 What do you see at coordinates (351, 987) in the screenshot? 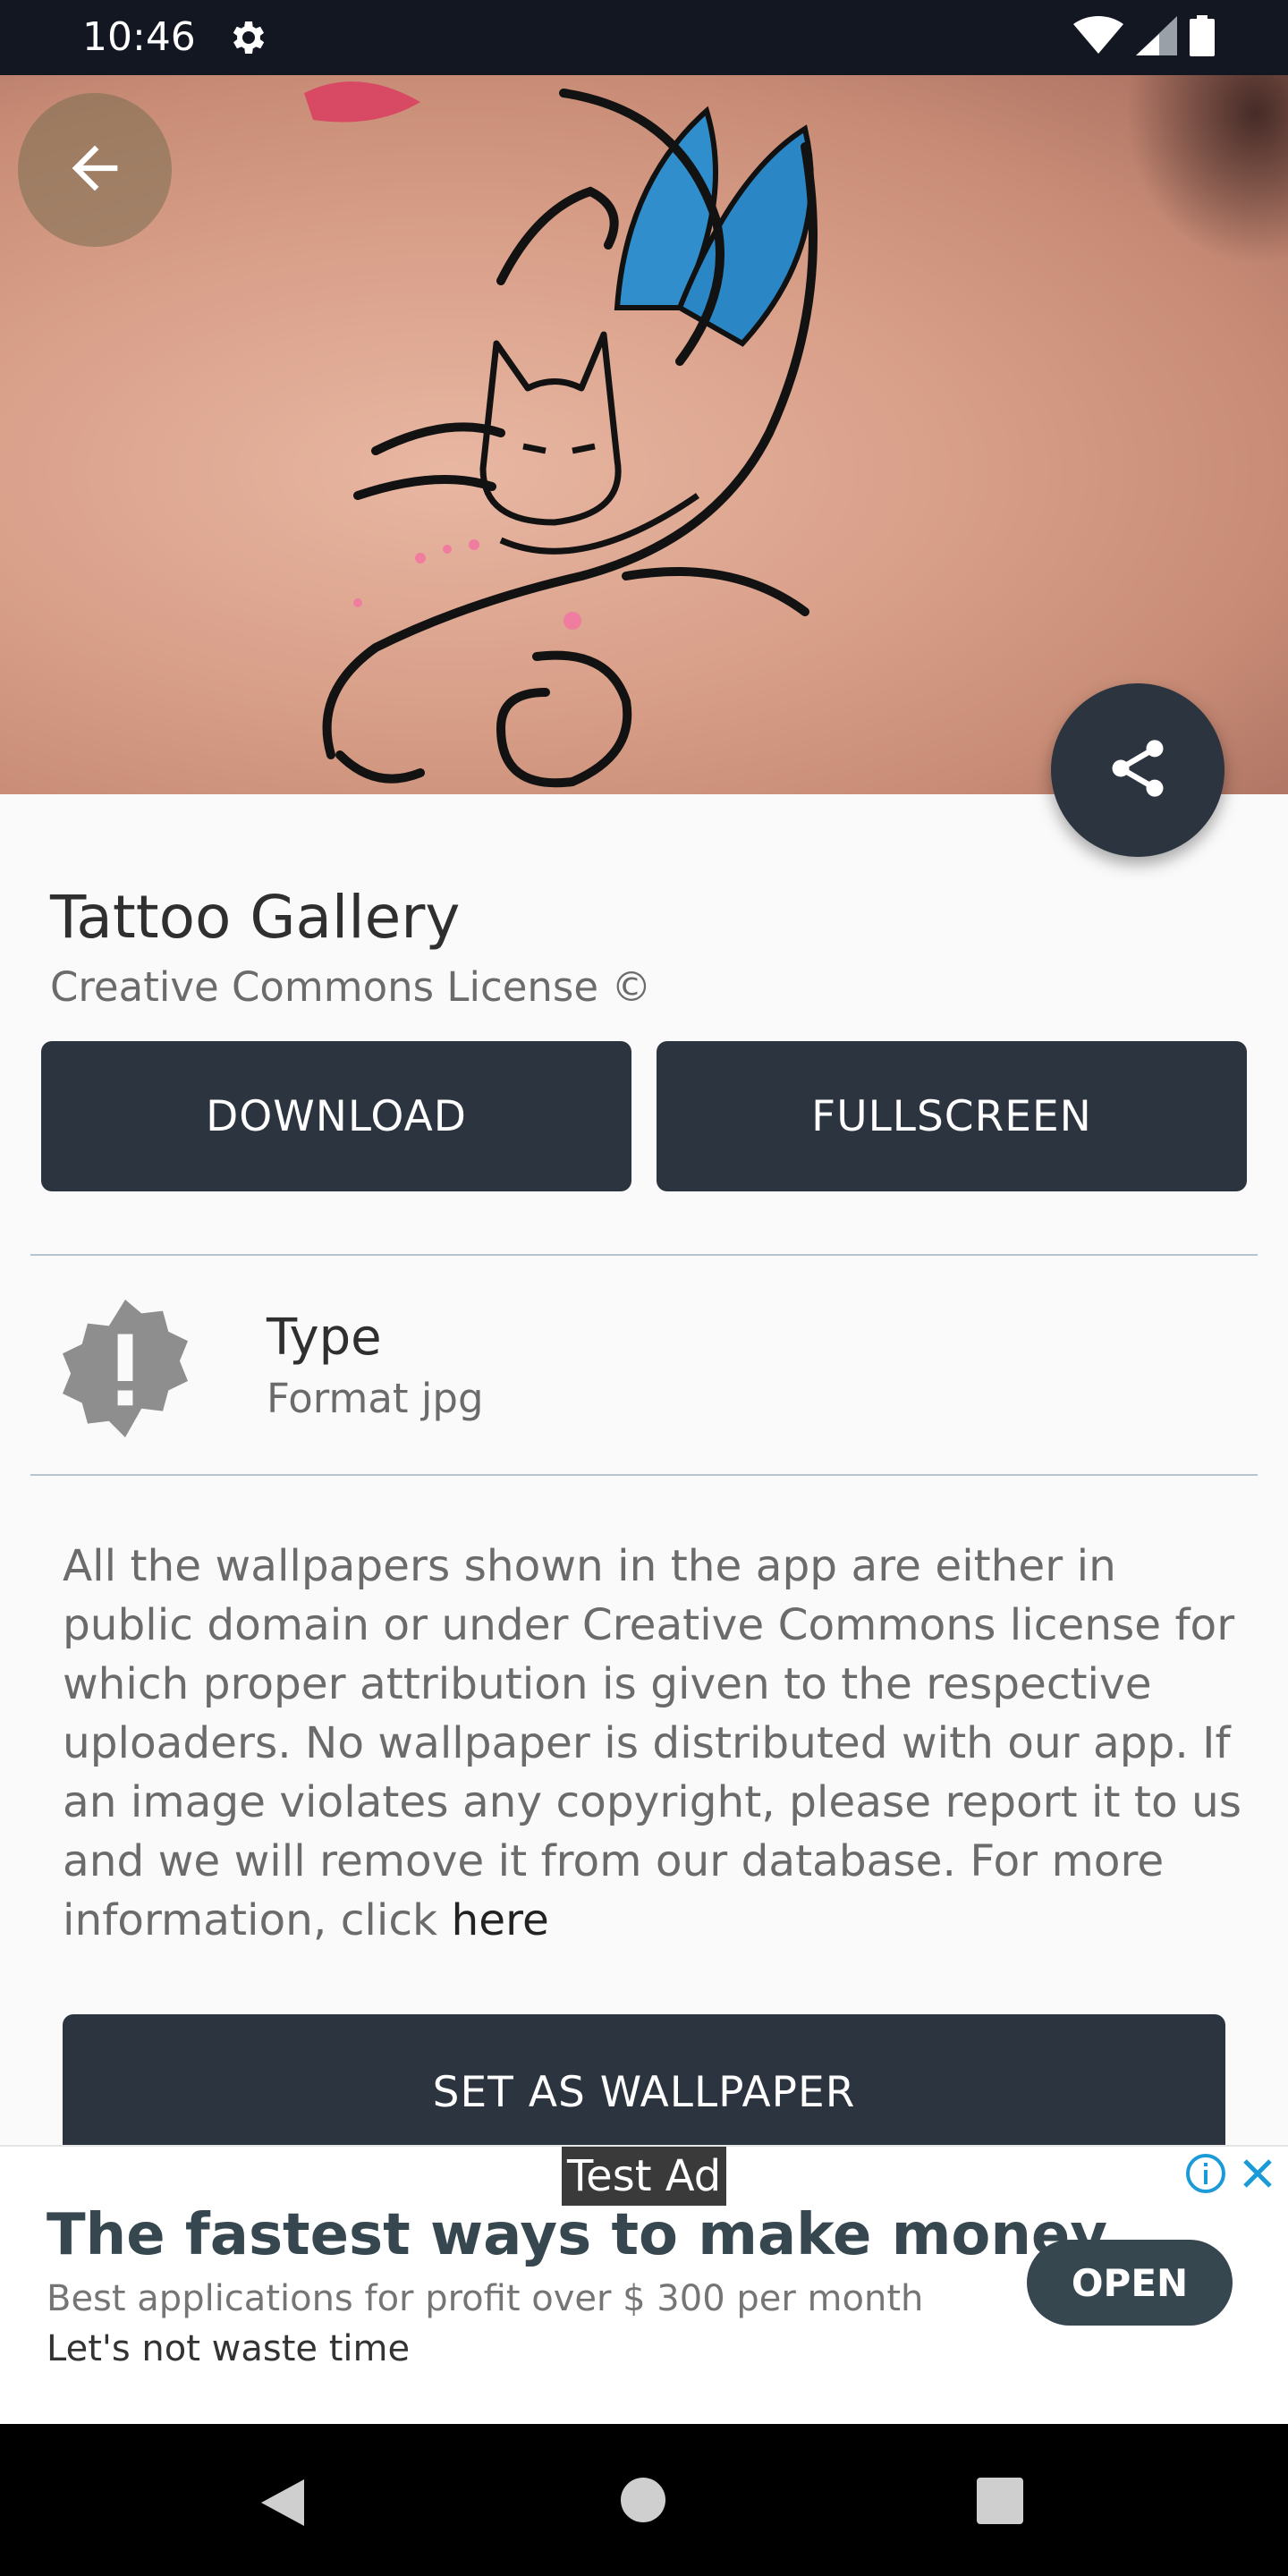
I see `license-text: Creative Commons License ©` at bounding box center [351, 987].